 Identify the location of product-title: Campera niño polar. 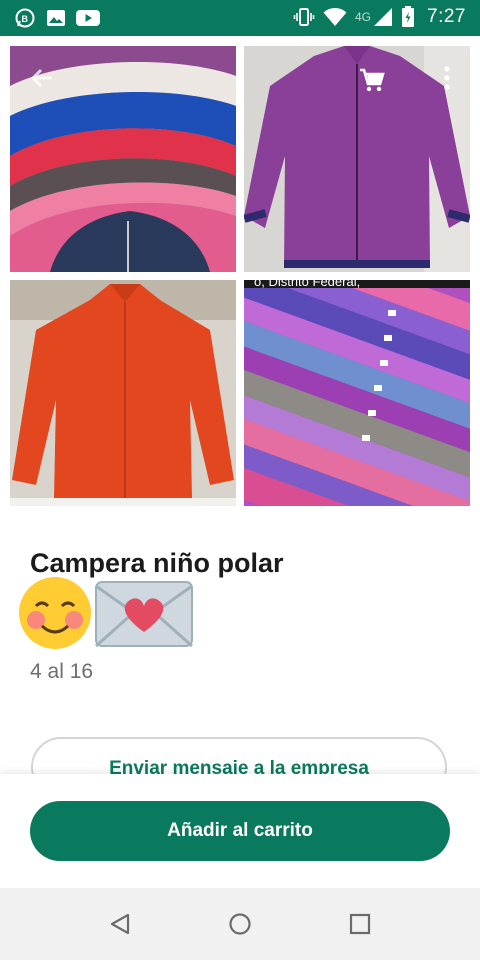
(157, 563).